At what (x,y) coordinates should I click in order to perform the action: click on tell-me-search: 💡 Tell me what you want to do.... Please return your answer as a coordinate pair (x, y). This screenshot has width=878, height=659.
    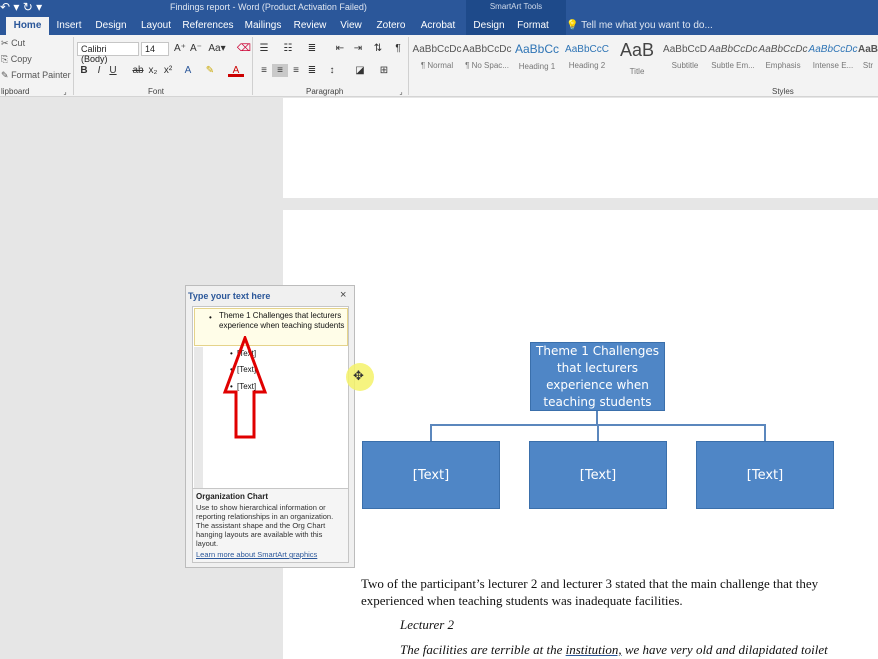
    Looking at the image, I should click on (639, 25).